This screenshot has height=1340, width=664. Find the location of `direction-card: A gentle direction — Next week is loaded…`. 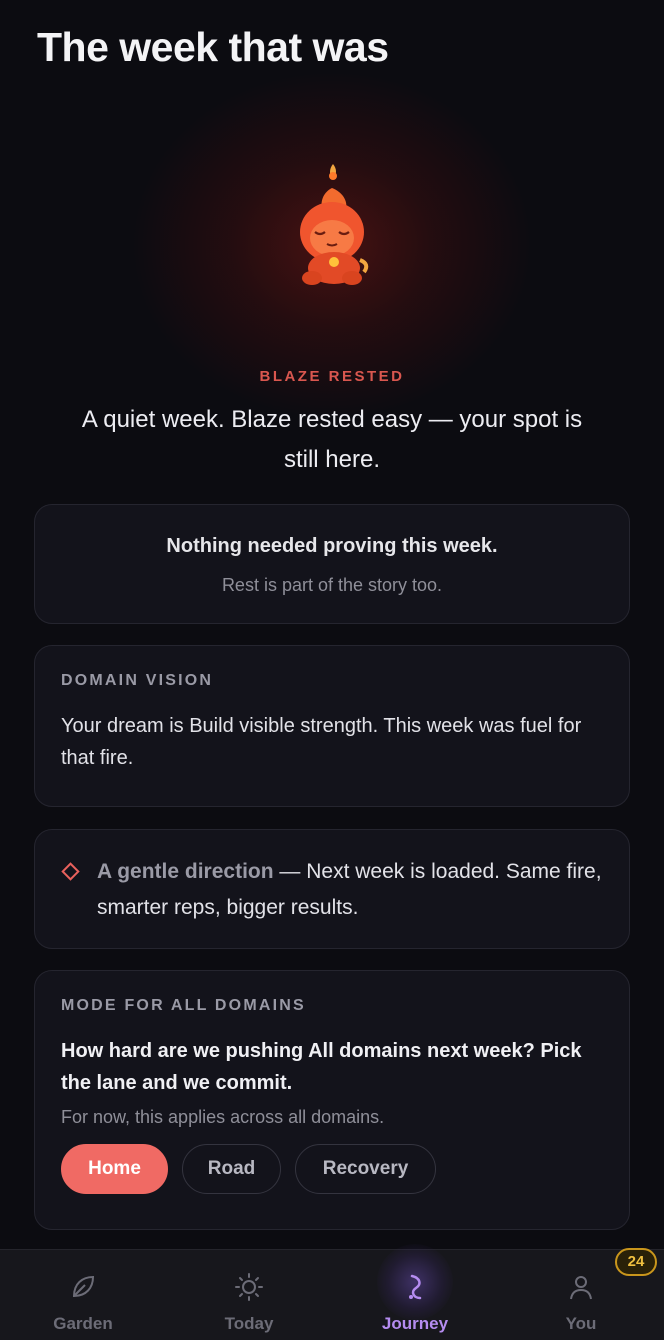

direction-card: A gentle direction — Next week is loaded… is located at coordinates (332, 889).